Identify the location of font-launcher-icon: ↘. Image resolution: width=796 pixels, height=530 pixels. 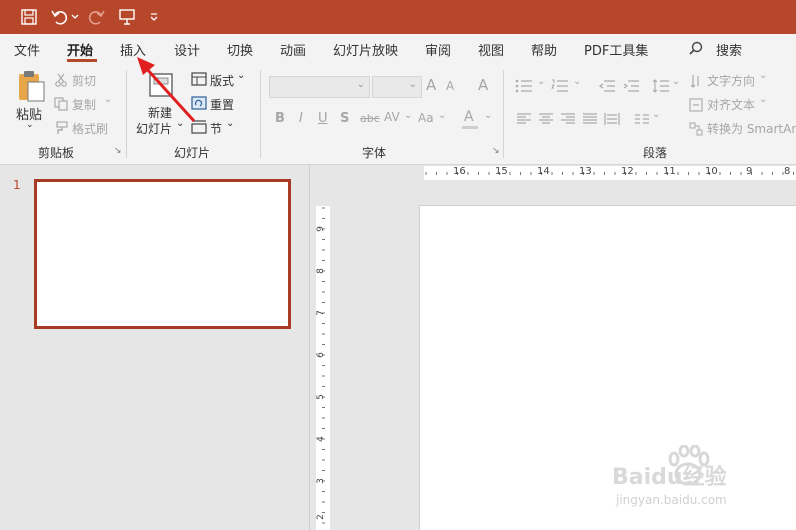
(496, 151).